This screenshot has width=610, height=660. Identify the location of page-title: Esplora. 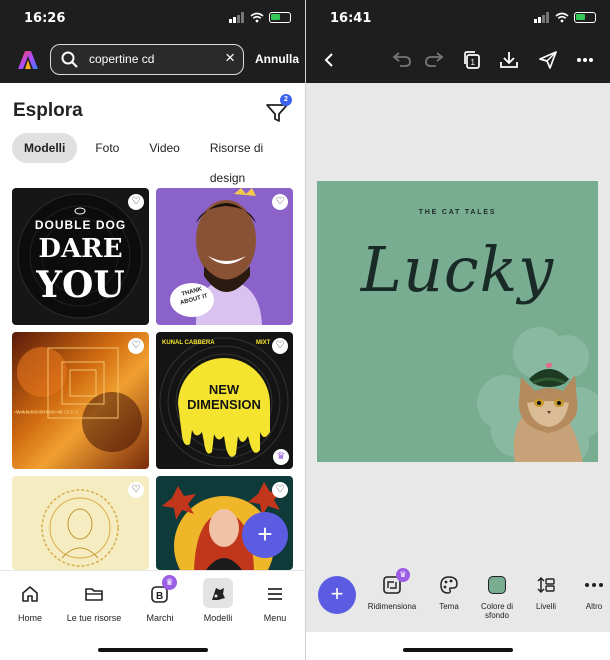
(48, 110).